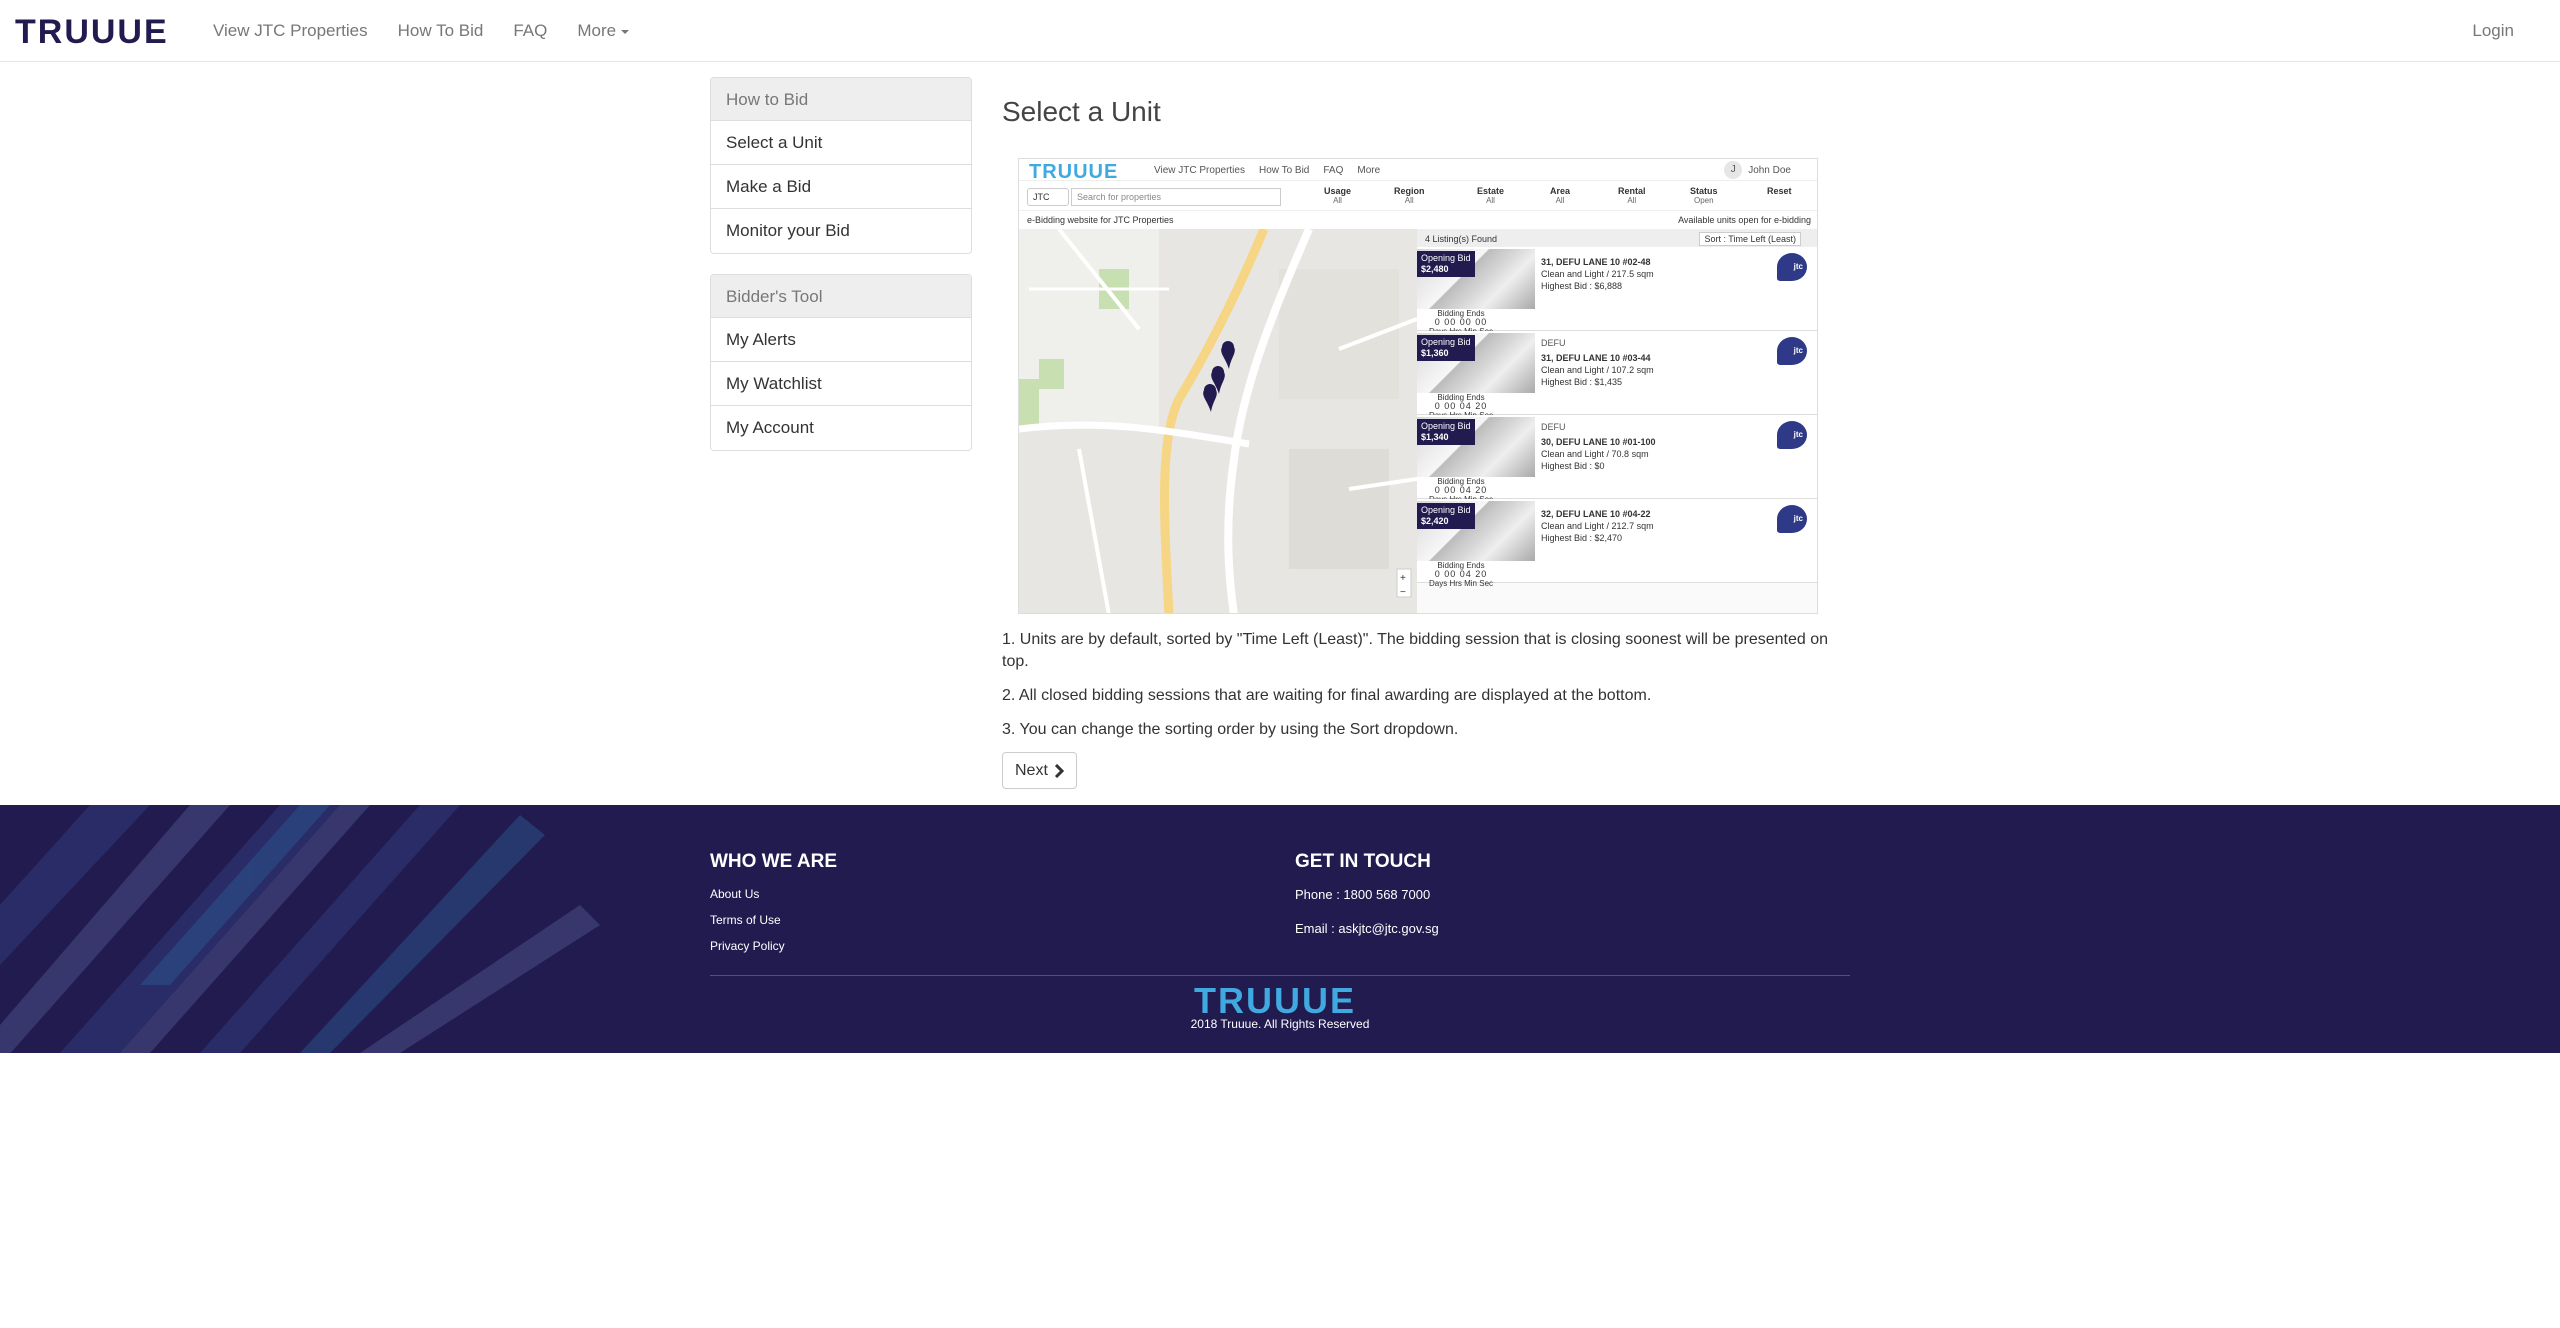 This screenshot has height=1328, width=2560. I want to click on sidebar-item-make-a-bid: Make a Bid, so click(841, 187).